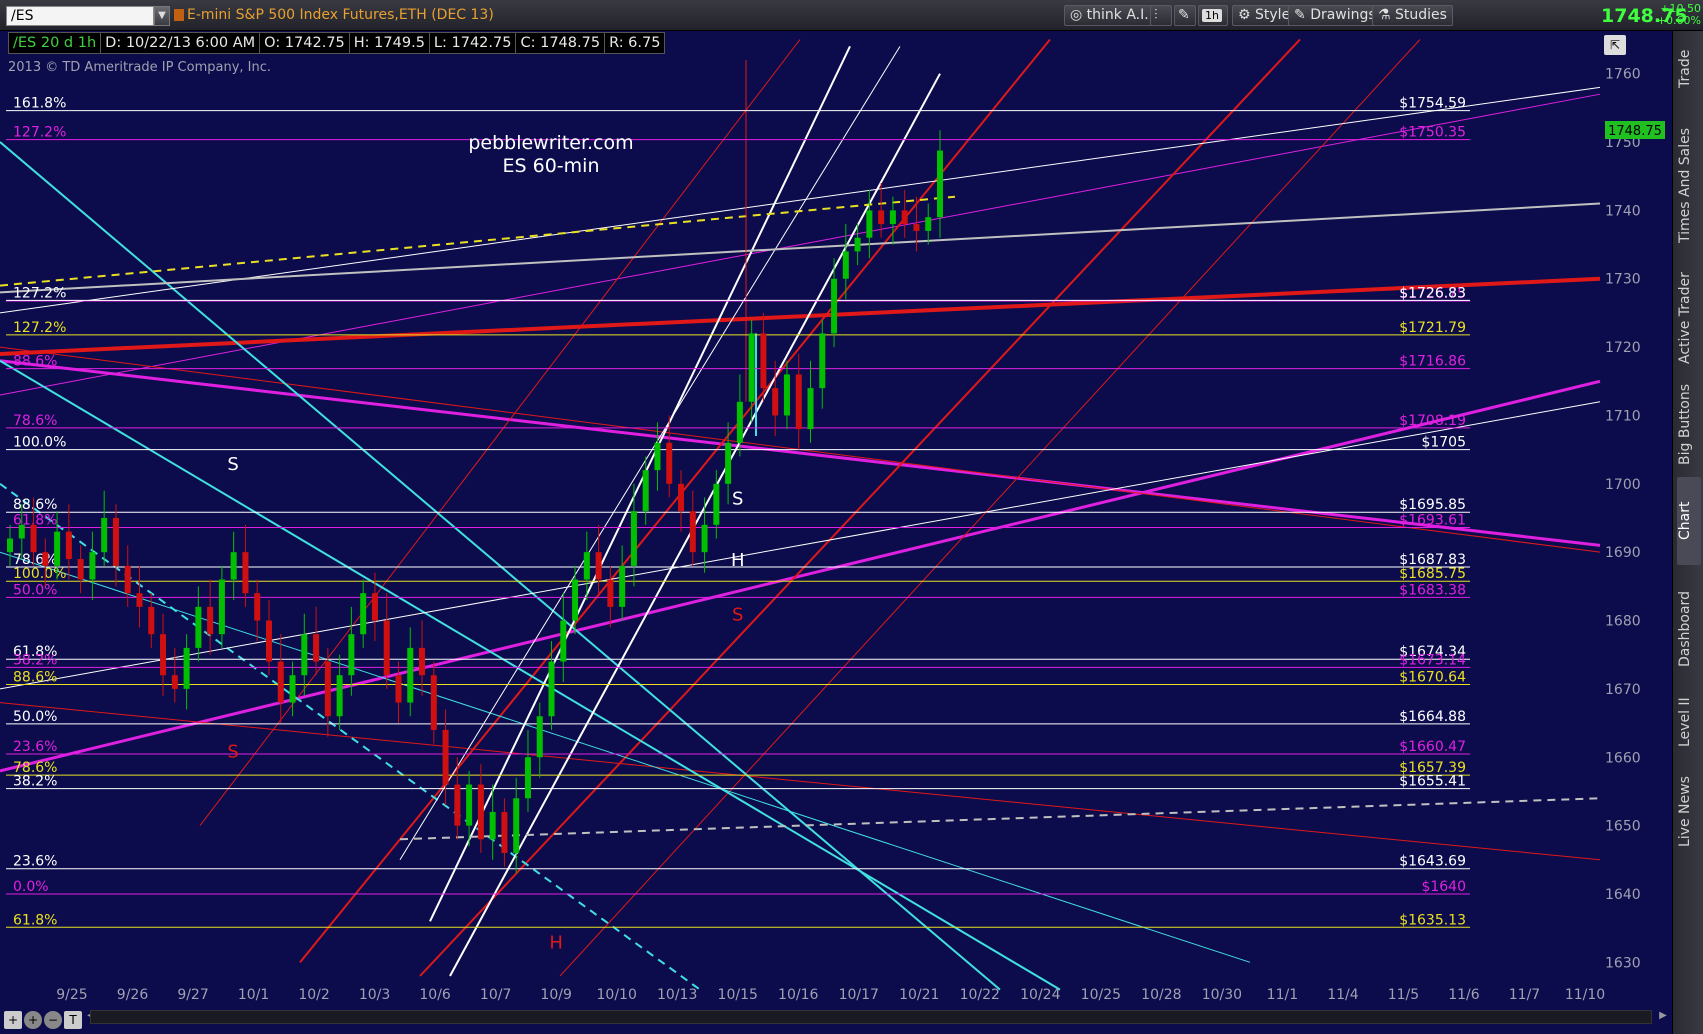  I want to click on y-tick-label: 1720, so click(1623, 348).